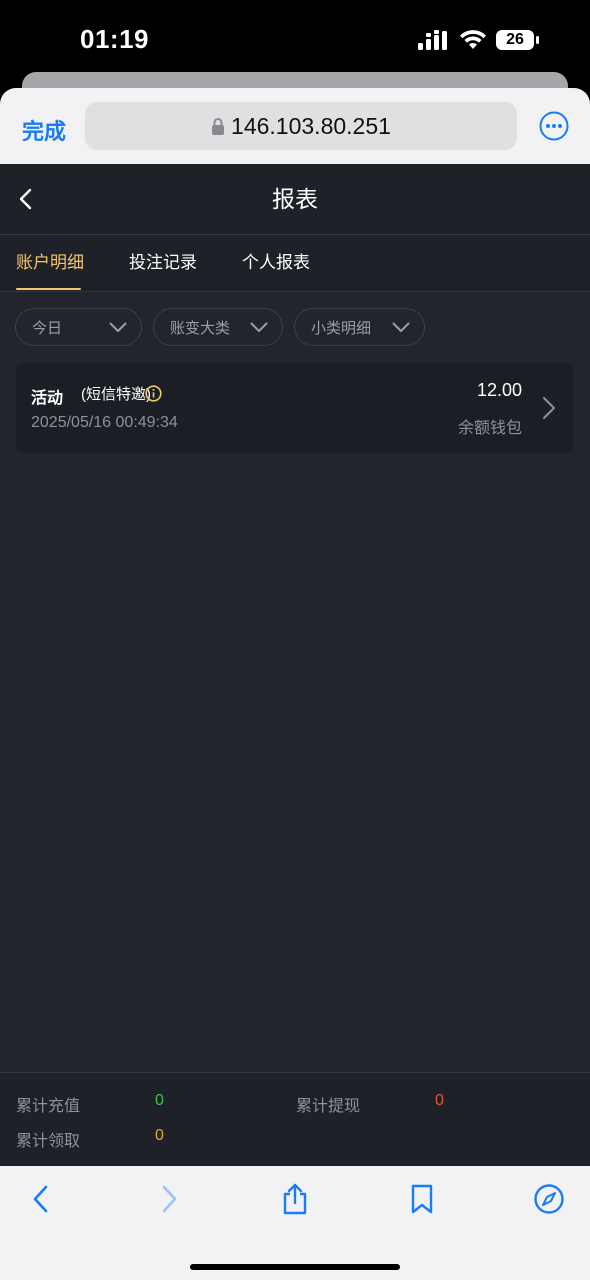  What do you see at coordinates (78, 327) in the screenshot?
I see `date-filter-dropdown: 今日` at bounding box center [78, 327].